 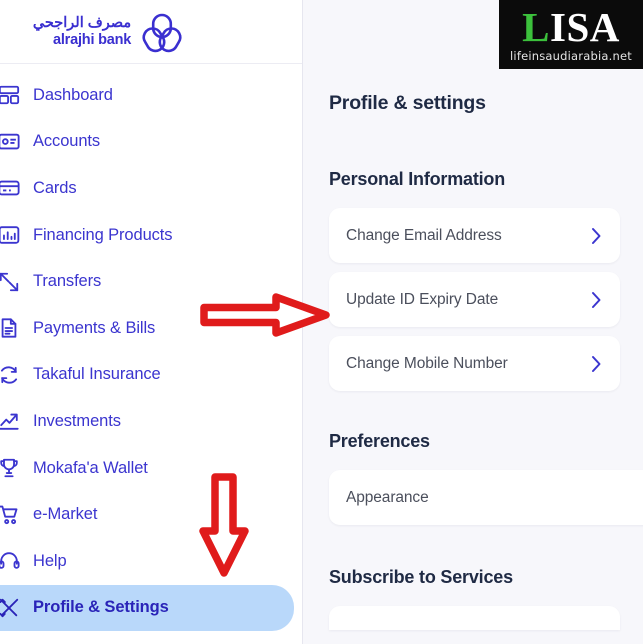 What do you see at coordinates (147, 514) in the screenshot?
I see `sidebar-item-e-market: e-Market` at bounding box center [147, 514].